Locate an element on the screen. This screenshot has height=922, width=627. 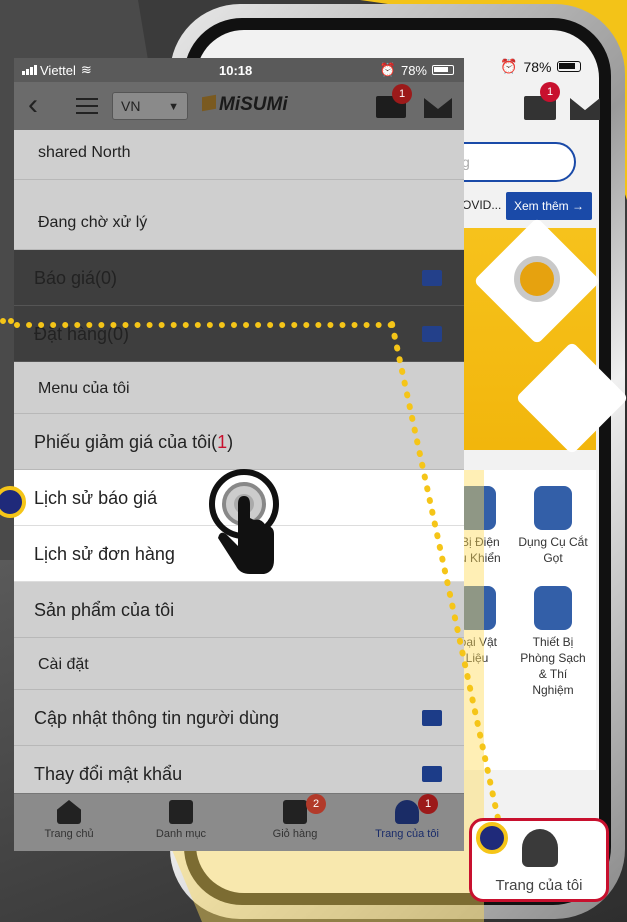
signal-icon is located at coordinates (29, 70).